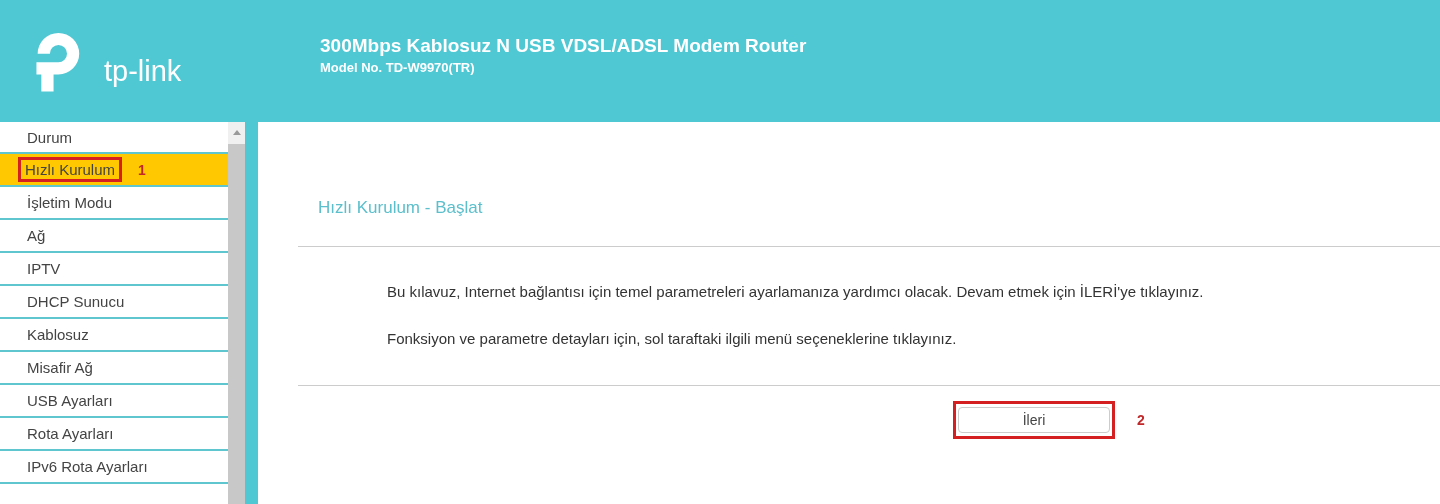 The height and width of the screenshot is (504, 1440). What do you see at coordinates (672, 338) in the screenshot?
I see `instruction-text: Fonksiyon ve parametre detayları için, sol taraftaki ilgili menü seçeneklerine tıklayınız.` at bounding box center [672, 338].